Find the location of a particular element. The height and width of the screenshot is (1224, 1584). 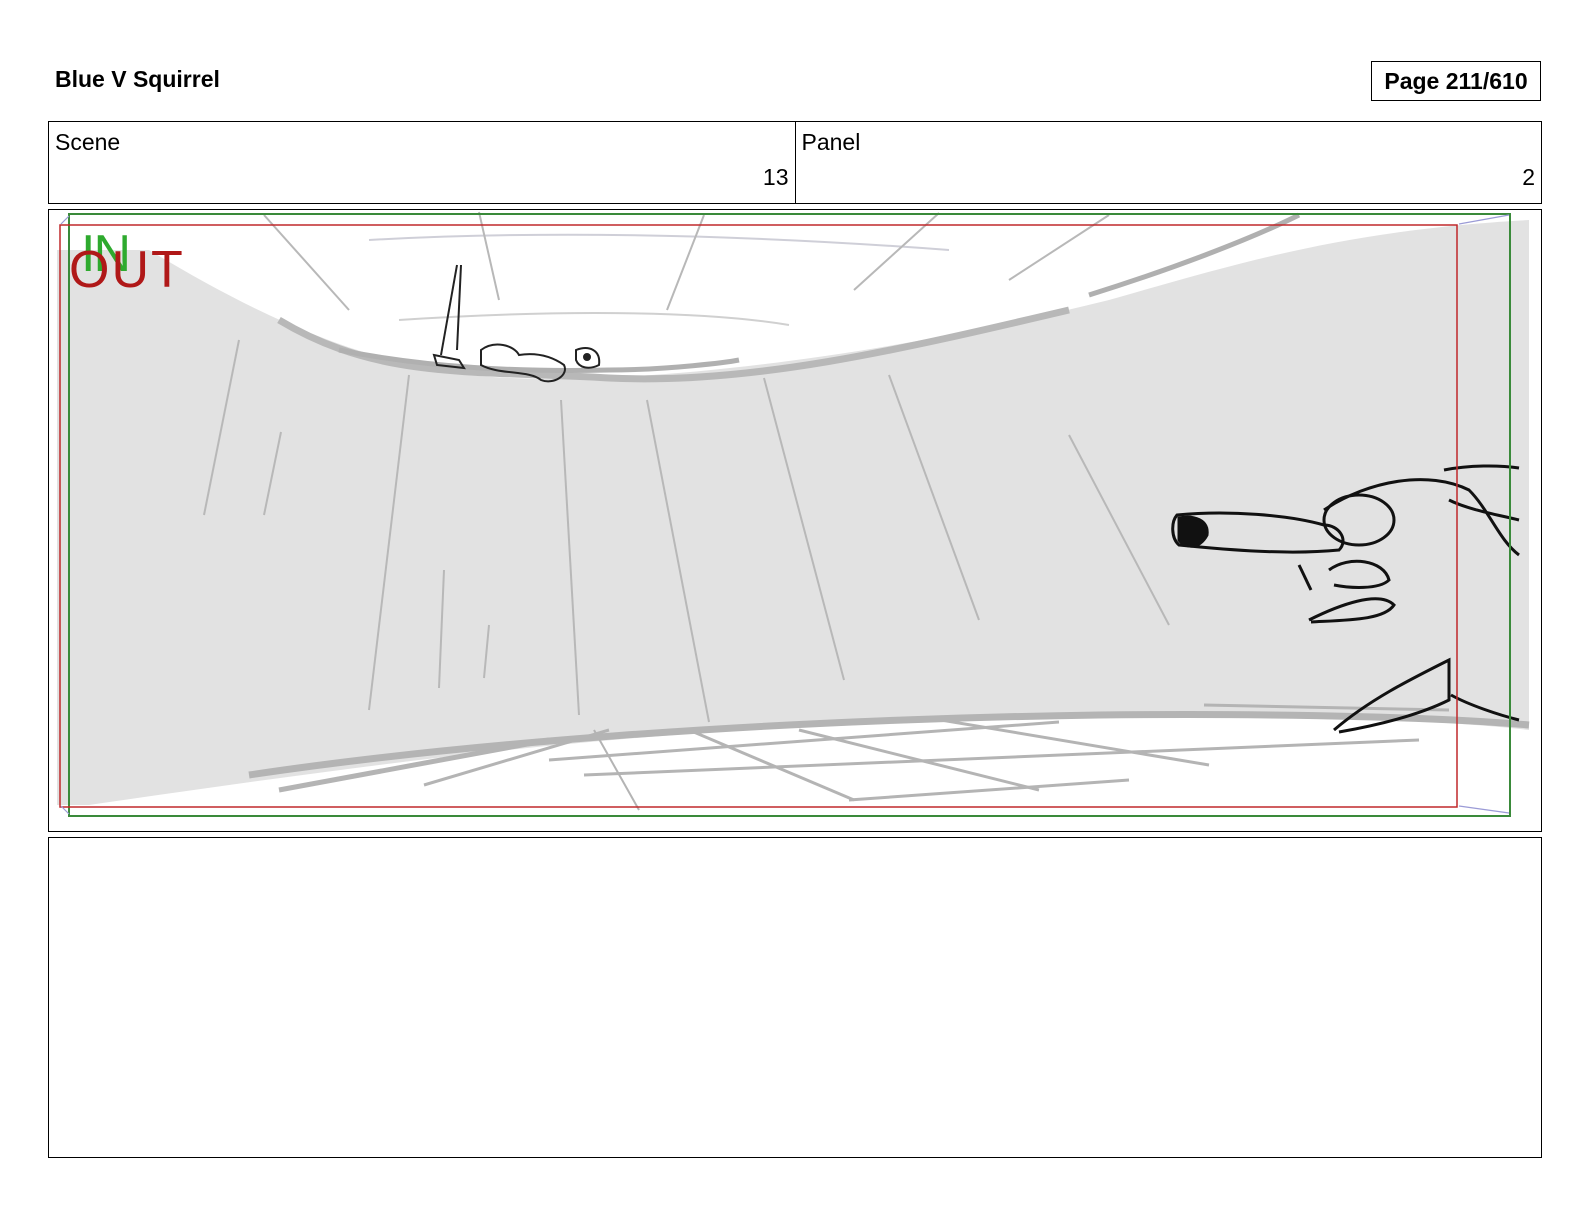

page-number-badge: Page 211/610 is located at coordinates (1456, 81).